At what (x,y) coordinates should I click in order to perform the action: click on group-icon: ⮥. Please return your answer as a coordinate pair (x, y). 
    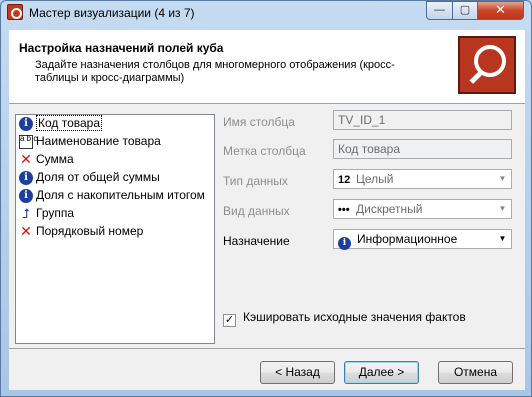
    Looking at the image, I should click on (26, 213).